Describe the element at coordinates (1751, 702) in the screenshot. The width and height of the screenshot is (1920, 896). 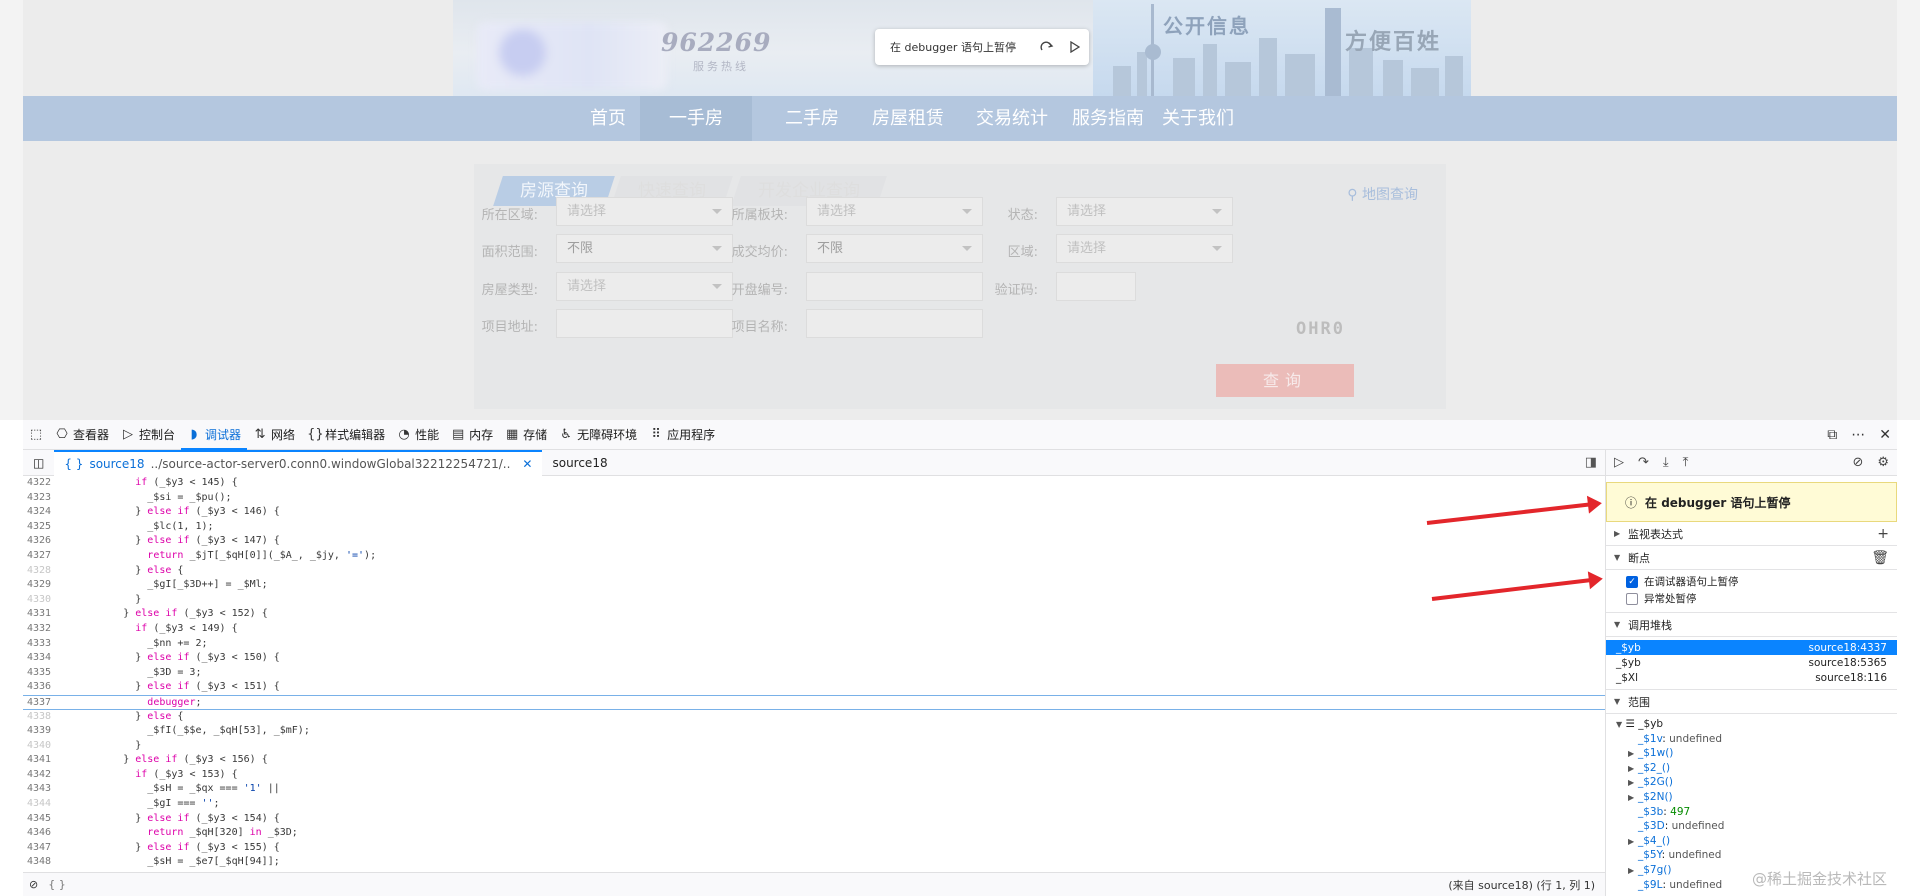
I see `scopes-header: ▼ 范围` at that location.